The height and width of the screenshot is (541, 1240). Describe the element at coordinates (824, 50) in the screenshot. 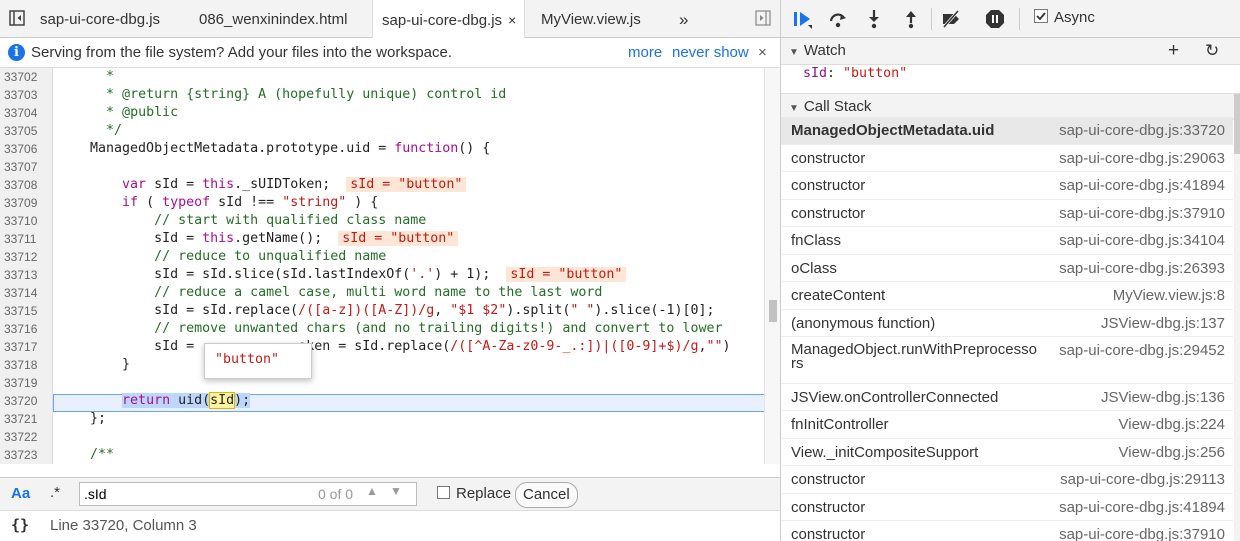

I see `watch-title: Watch` at that location.